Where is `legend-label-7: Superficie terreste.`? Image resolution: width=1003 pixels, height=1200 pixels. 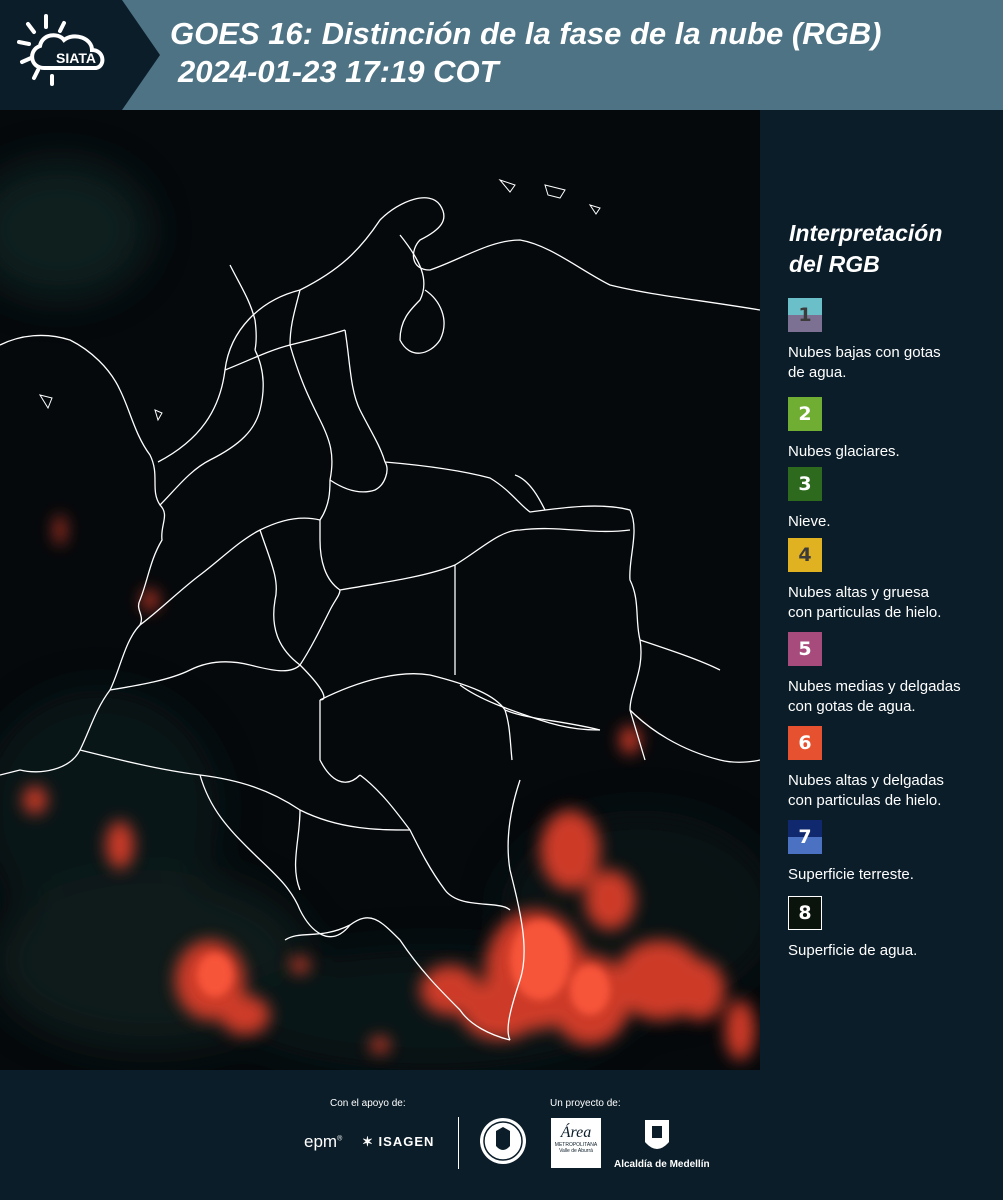 legend-label-7: Superficie terreste. is located at coordinates (895, 875).